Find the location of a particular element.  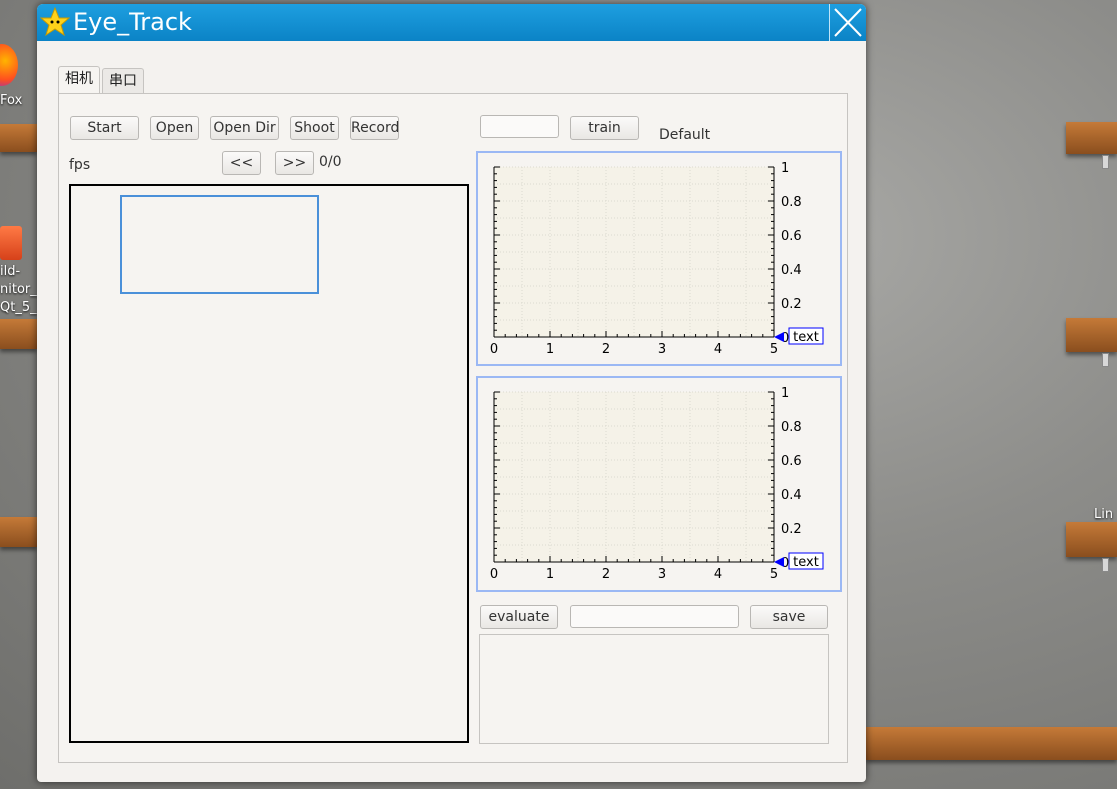

star-icon is located at coordinates (55, 22).